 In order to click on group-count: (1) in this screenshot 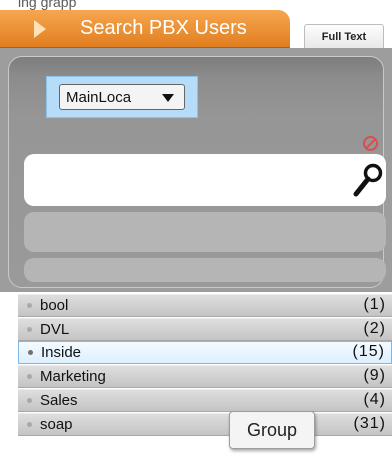, I will do `click(374, 304)`.